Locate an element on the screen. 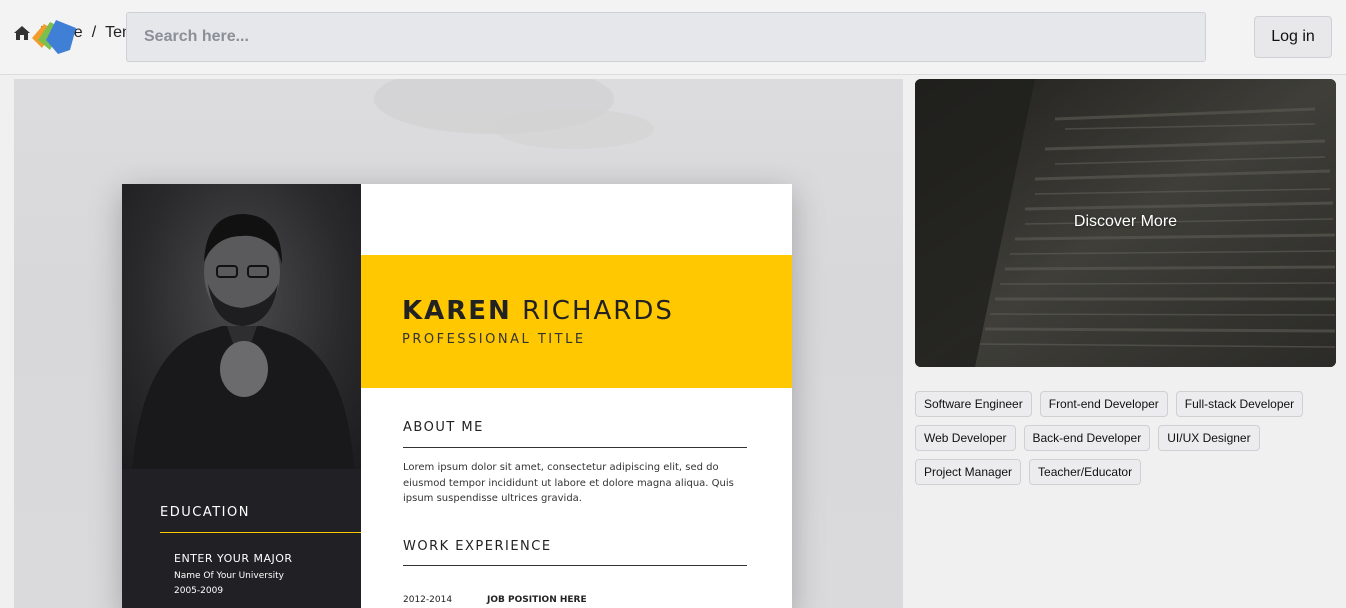 This screenshot has width=1346, height=608. resume-first-name: KAREN is located at coordinates (457, 311).